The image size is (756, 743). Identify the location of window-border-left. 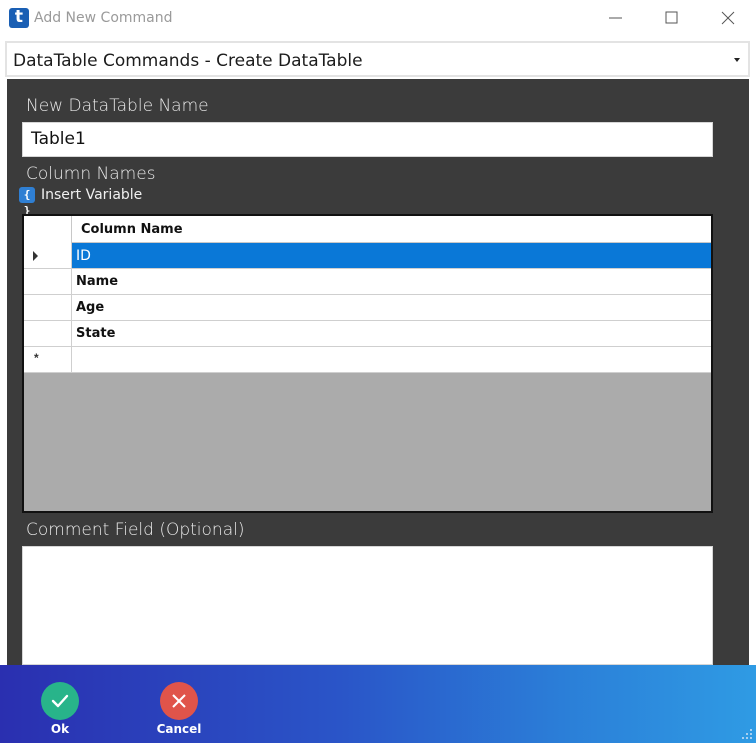
(3, 372).